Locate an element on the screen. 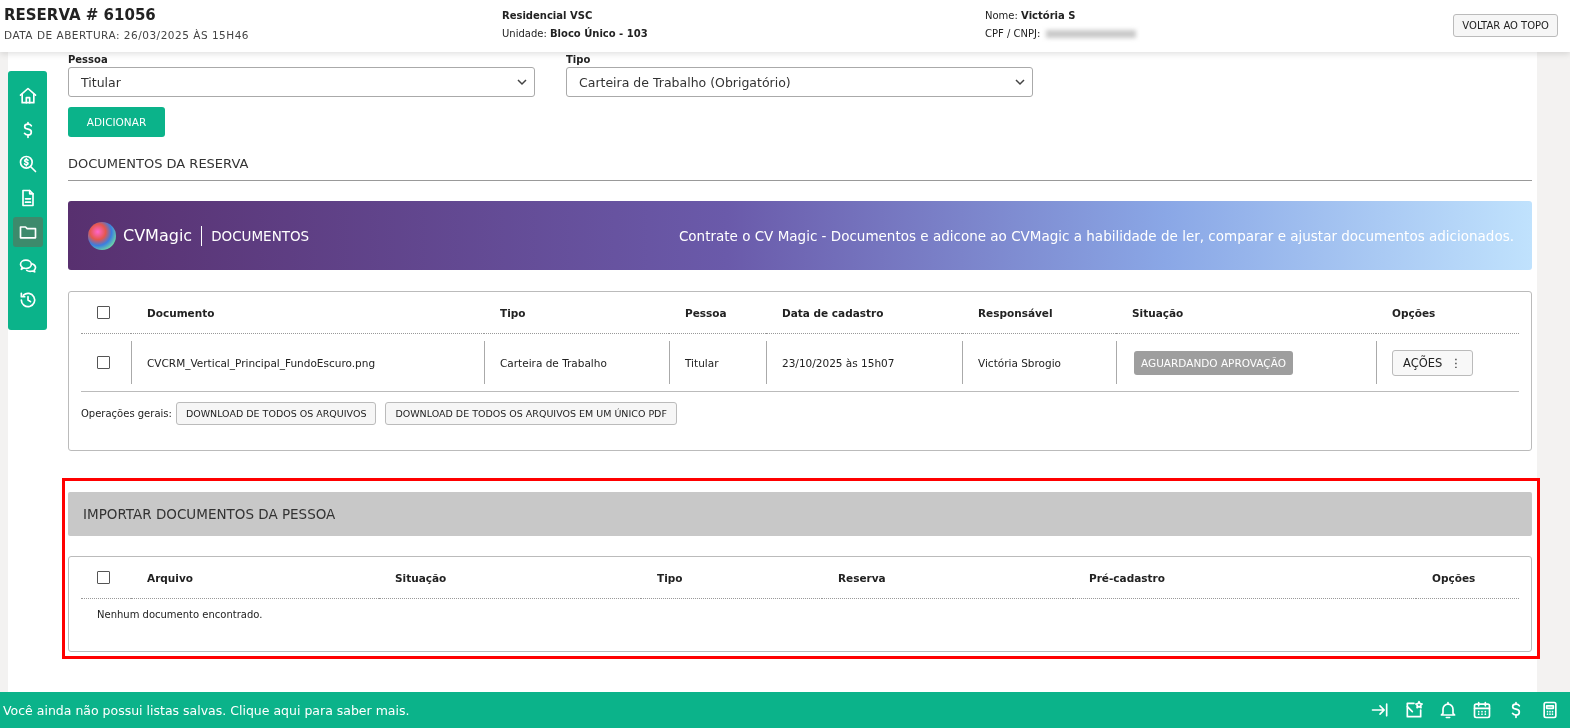 This screenshot has height=728, width=1570. logo-icon is located at coordinates (102, 235).